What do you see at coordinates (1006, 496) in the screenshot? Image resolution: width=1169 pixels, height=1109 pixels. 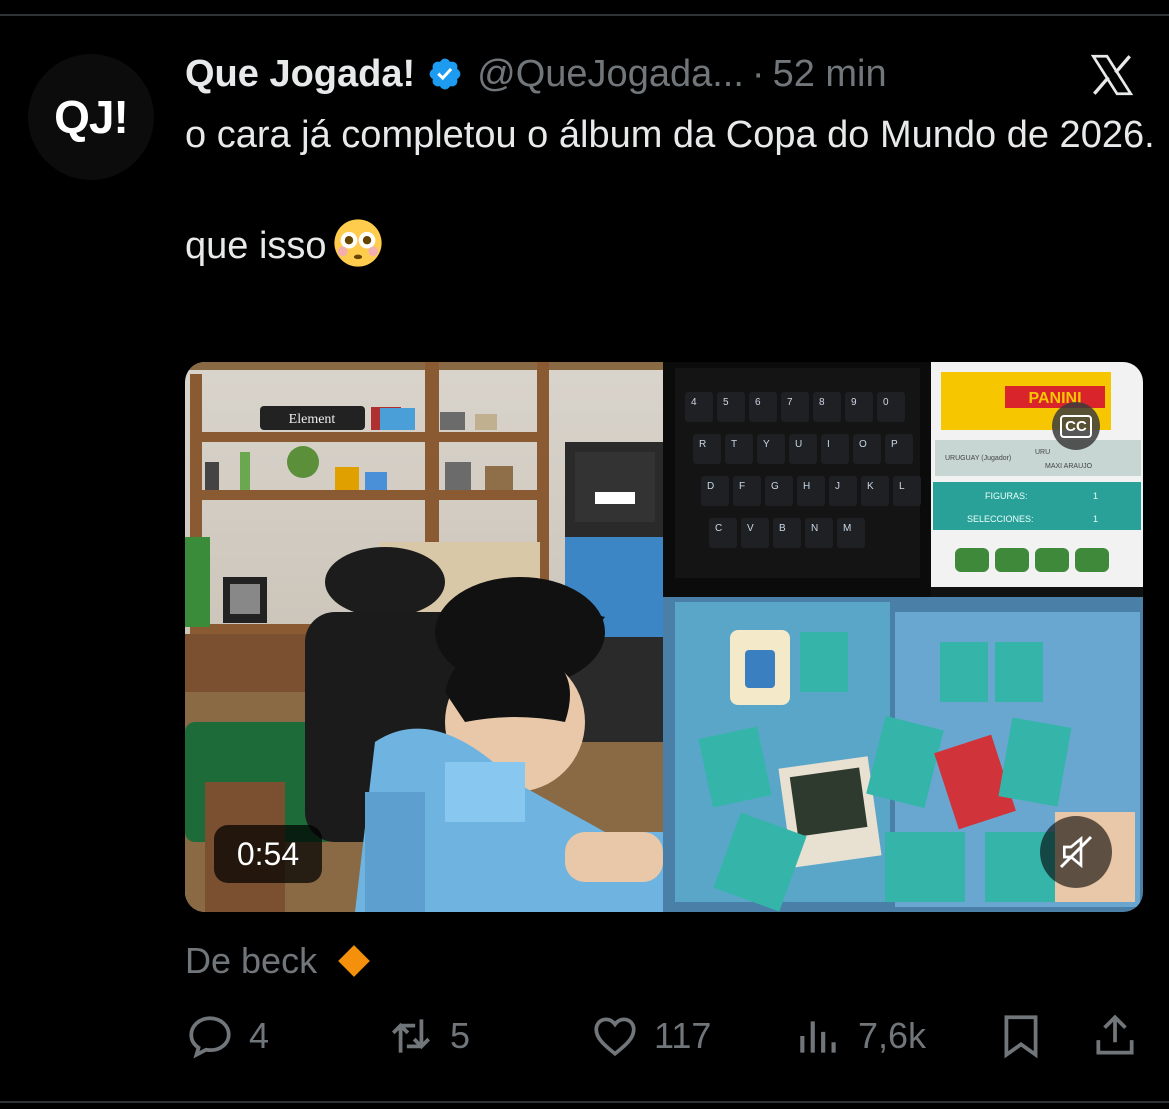 I see `row1-label: FIGURAS:` at bounding box center [1006, 496].